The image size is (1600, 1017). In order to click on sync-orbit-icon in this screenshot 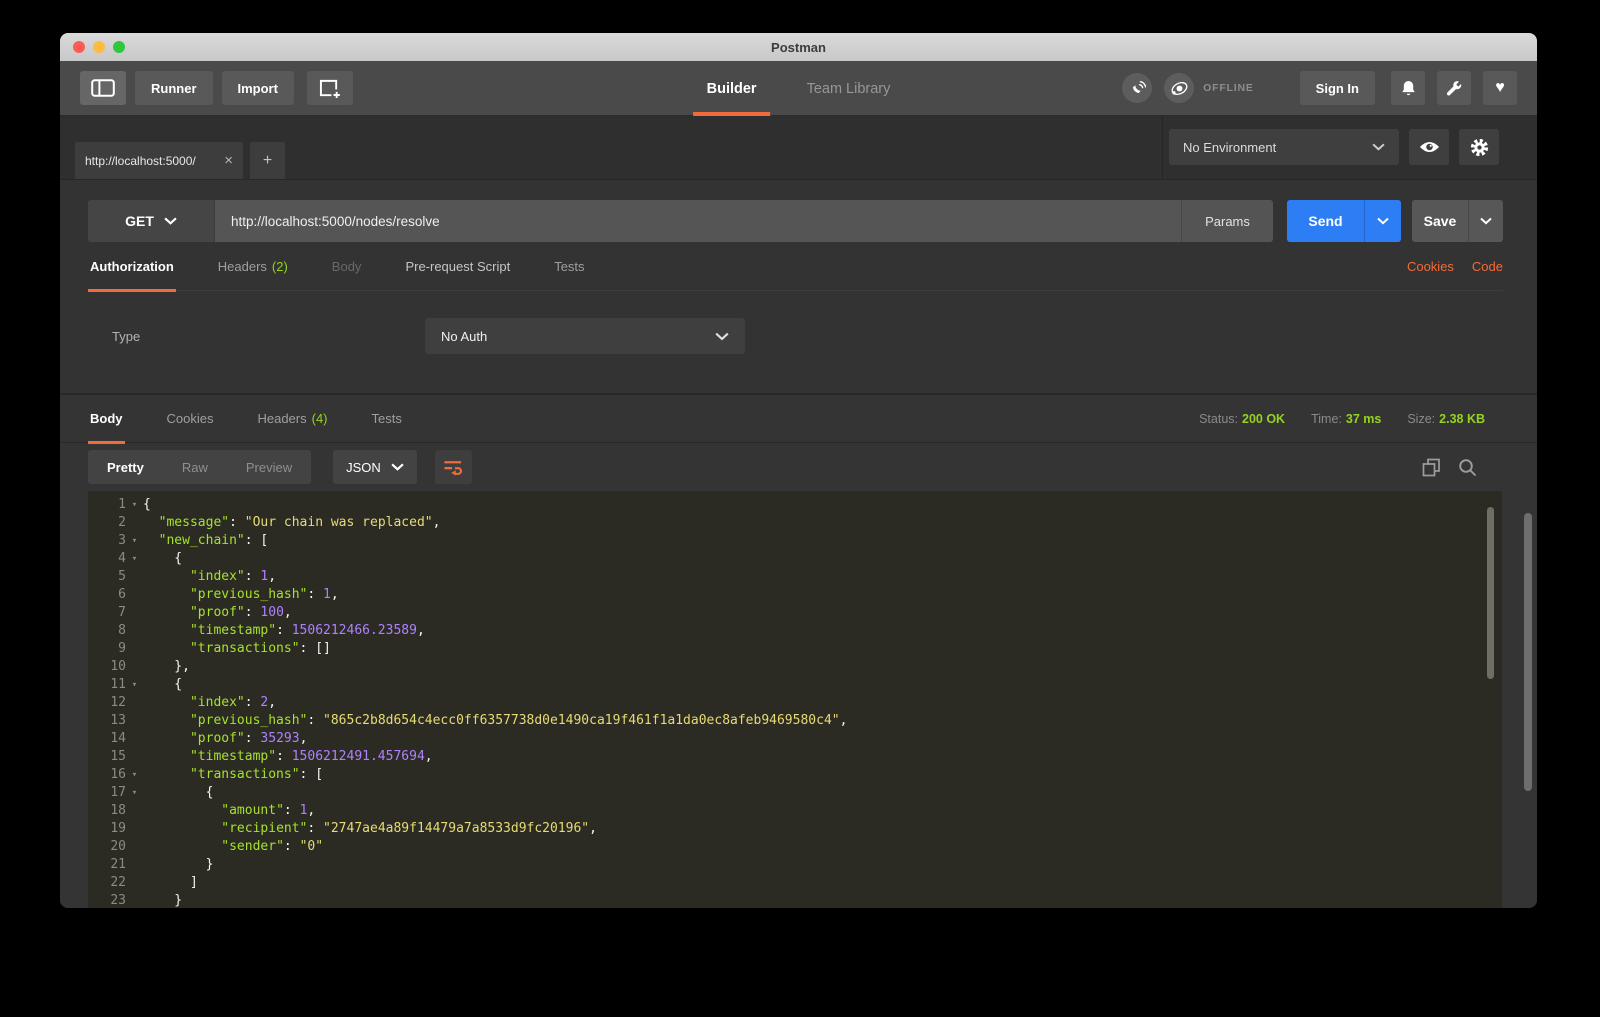, I will do `click(1179, 88)`.